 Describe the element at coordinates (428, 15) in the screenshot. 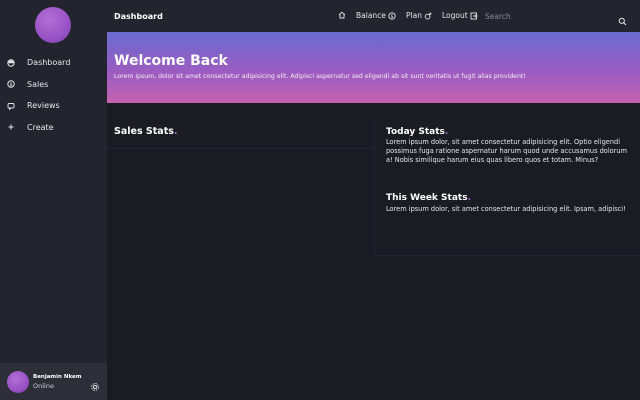

I see `rocket-icon` at that location.